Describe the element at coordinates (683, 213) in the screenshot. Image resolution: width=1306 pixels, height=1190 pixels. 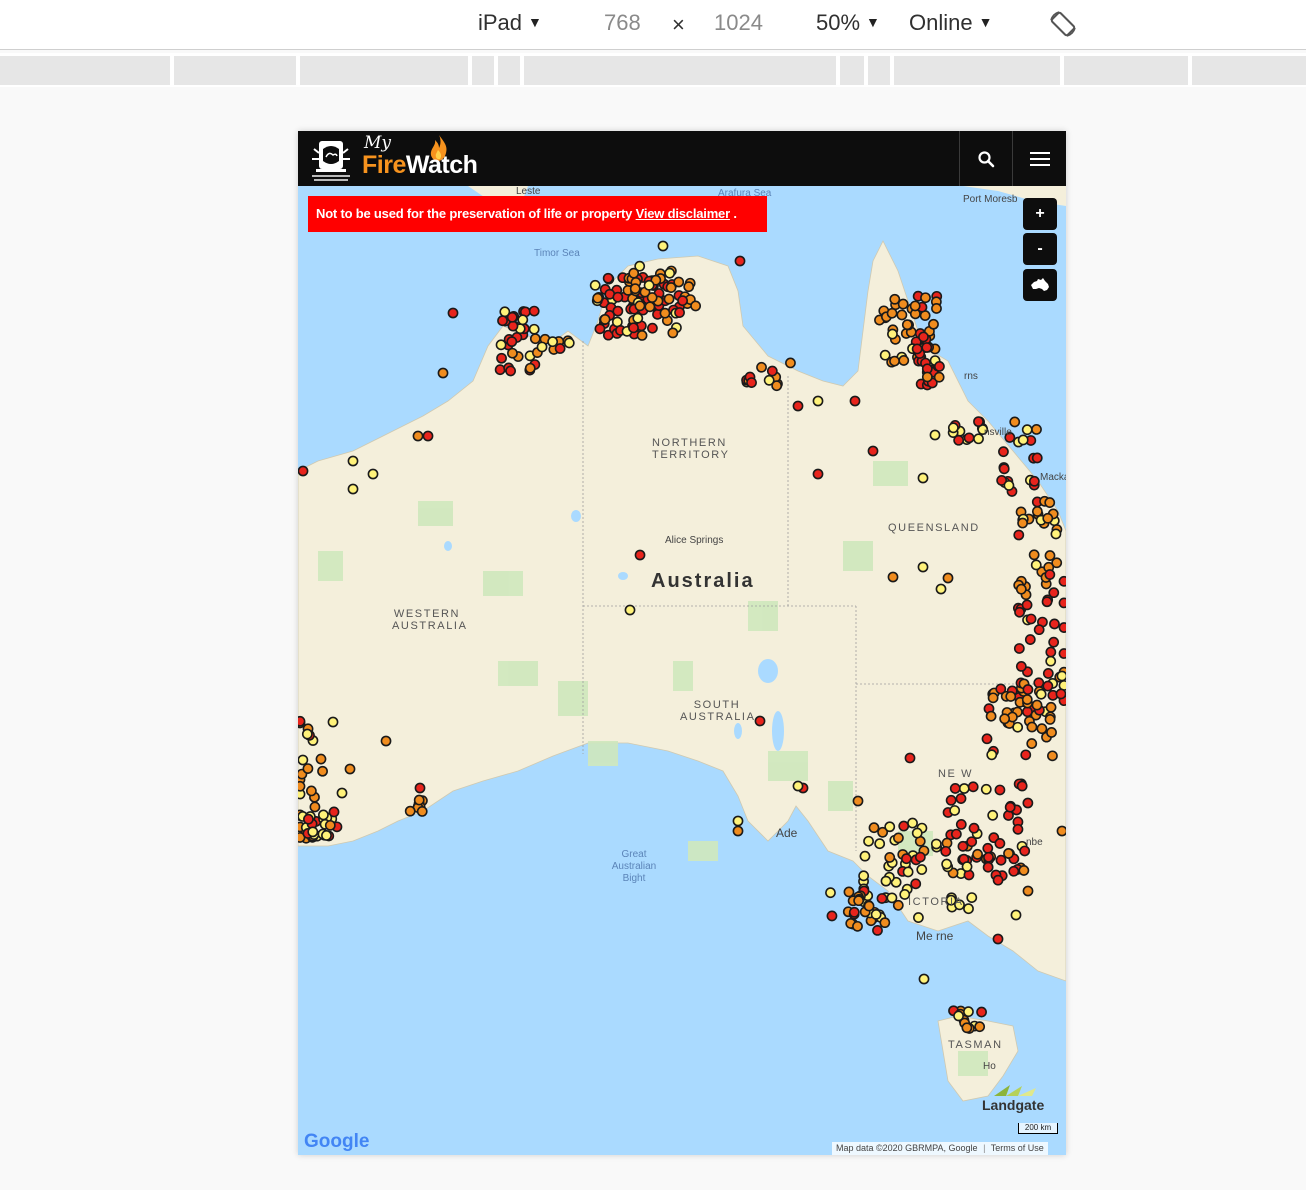
I see `view-disclaimer-link: View disclaimer` at that location.